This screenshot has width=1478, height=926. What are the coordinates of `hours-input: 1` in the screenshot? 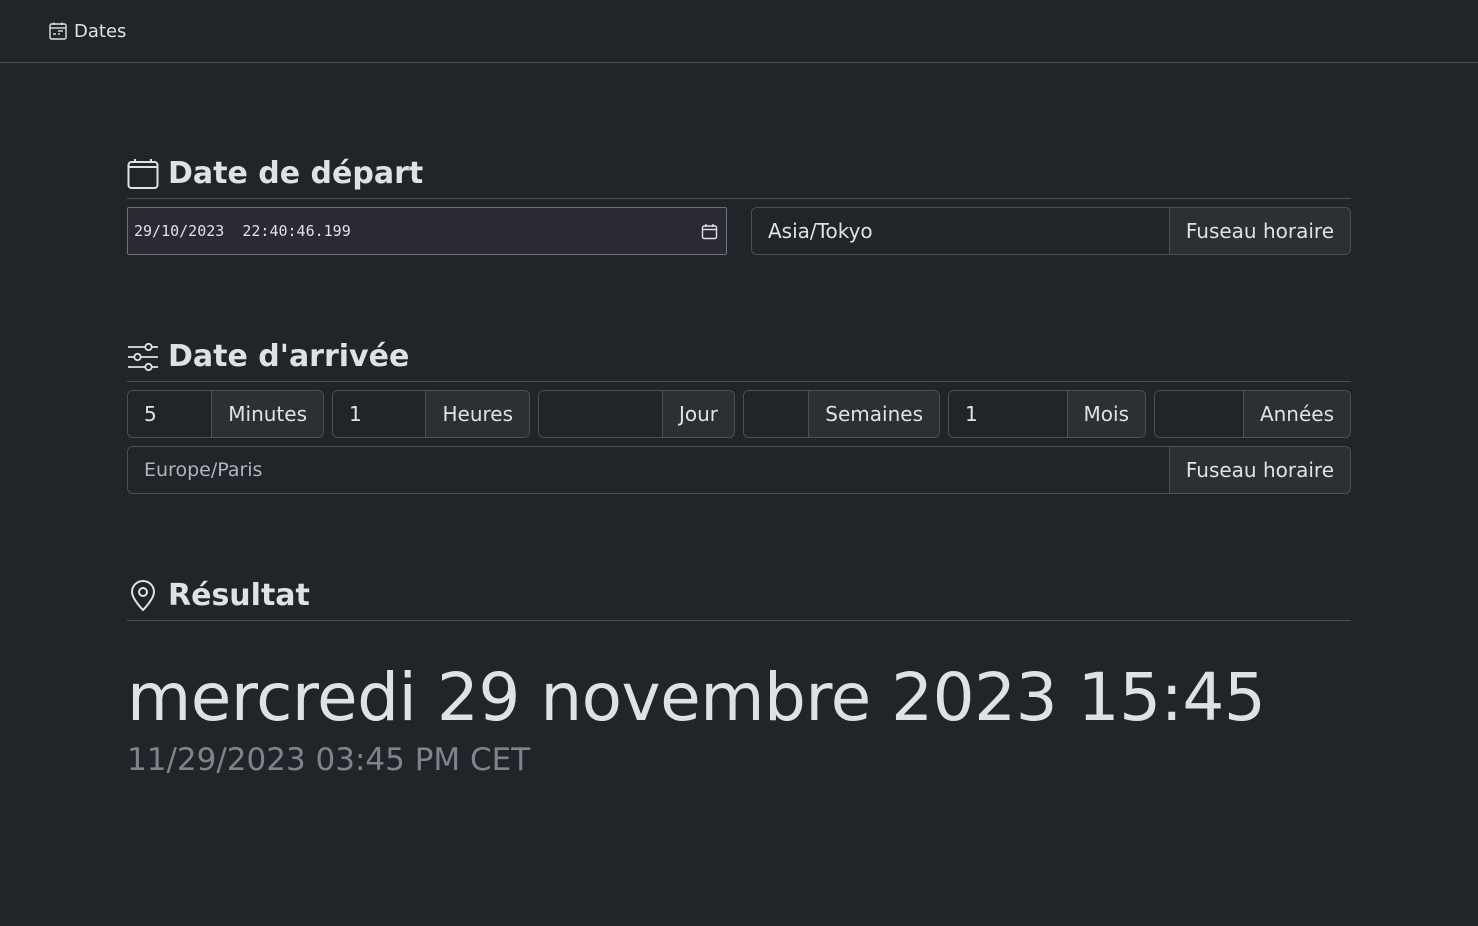 It's located at (379, 414).